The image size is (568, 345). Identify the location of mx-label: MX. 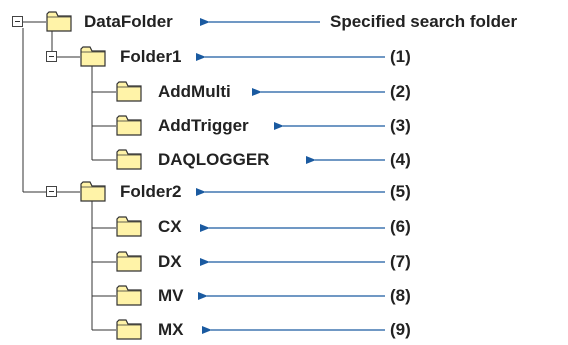
(171, 329).